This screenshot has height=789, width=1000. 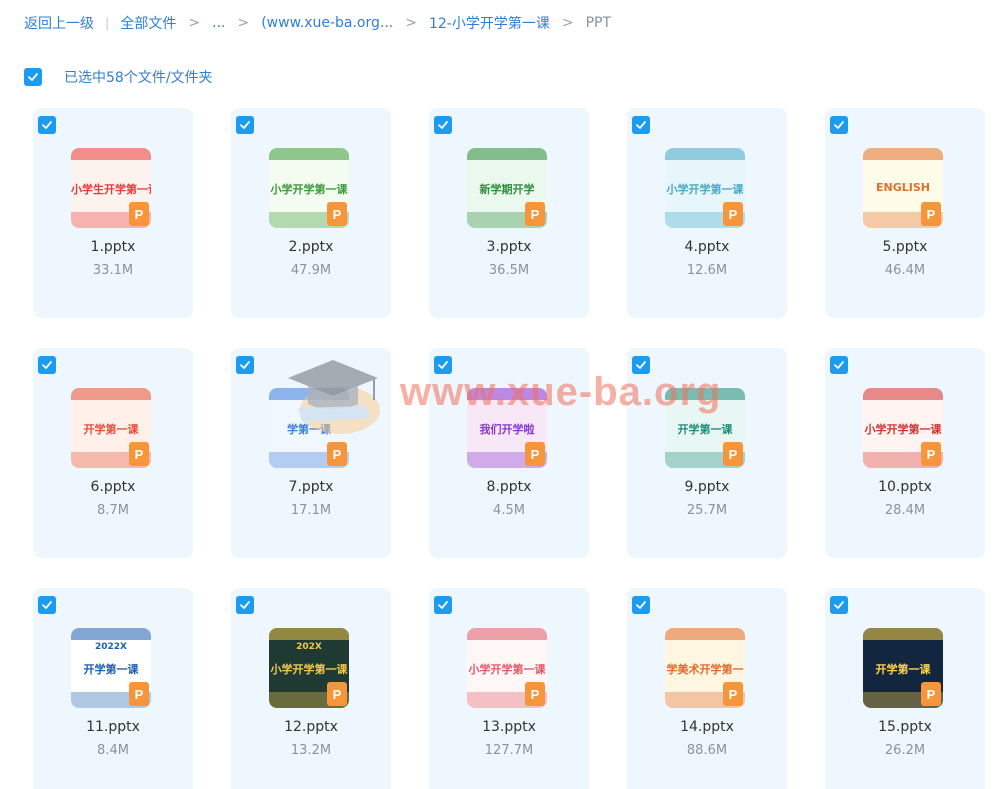 I want to click on breadcrumb-folder-lesson: 12-小学开学第一课, so click(x=489, y=23).